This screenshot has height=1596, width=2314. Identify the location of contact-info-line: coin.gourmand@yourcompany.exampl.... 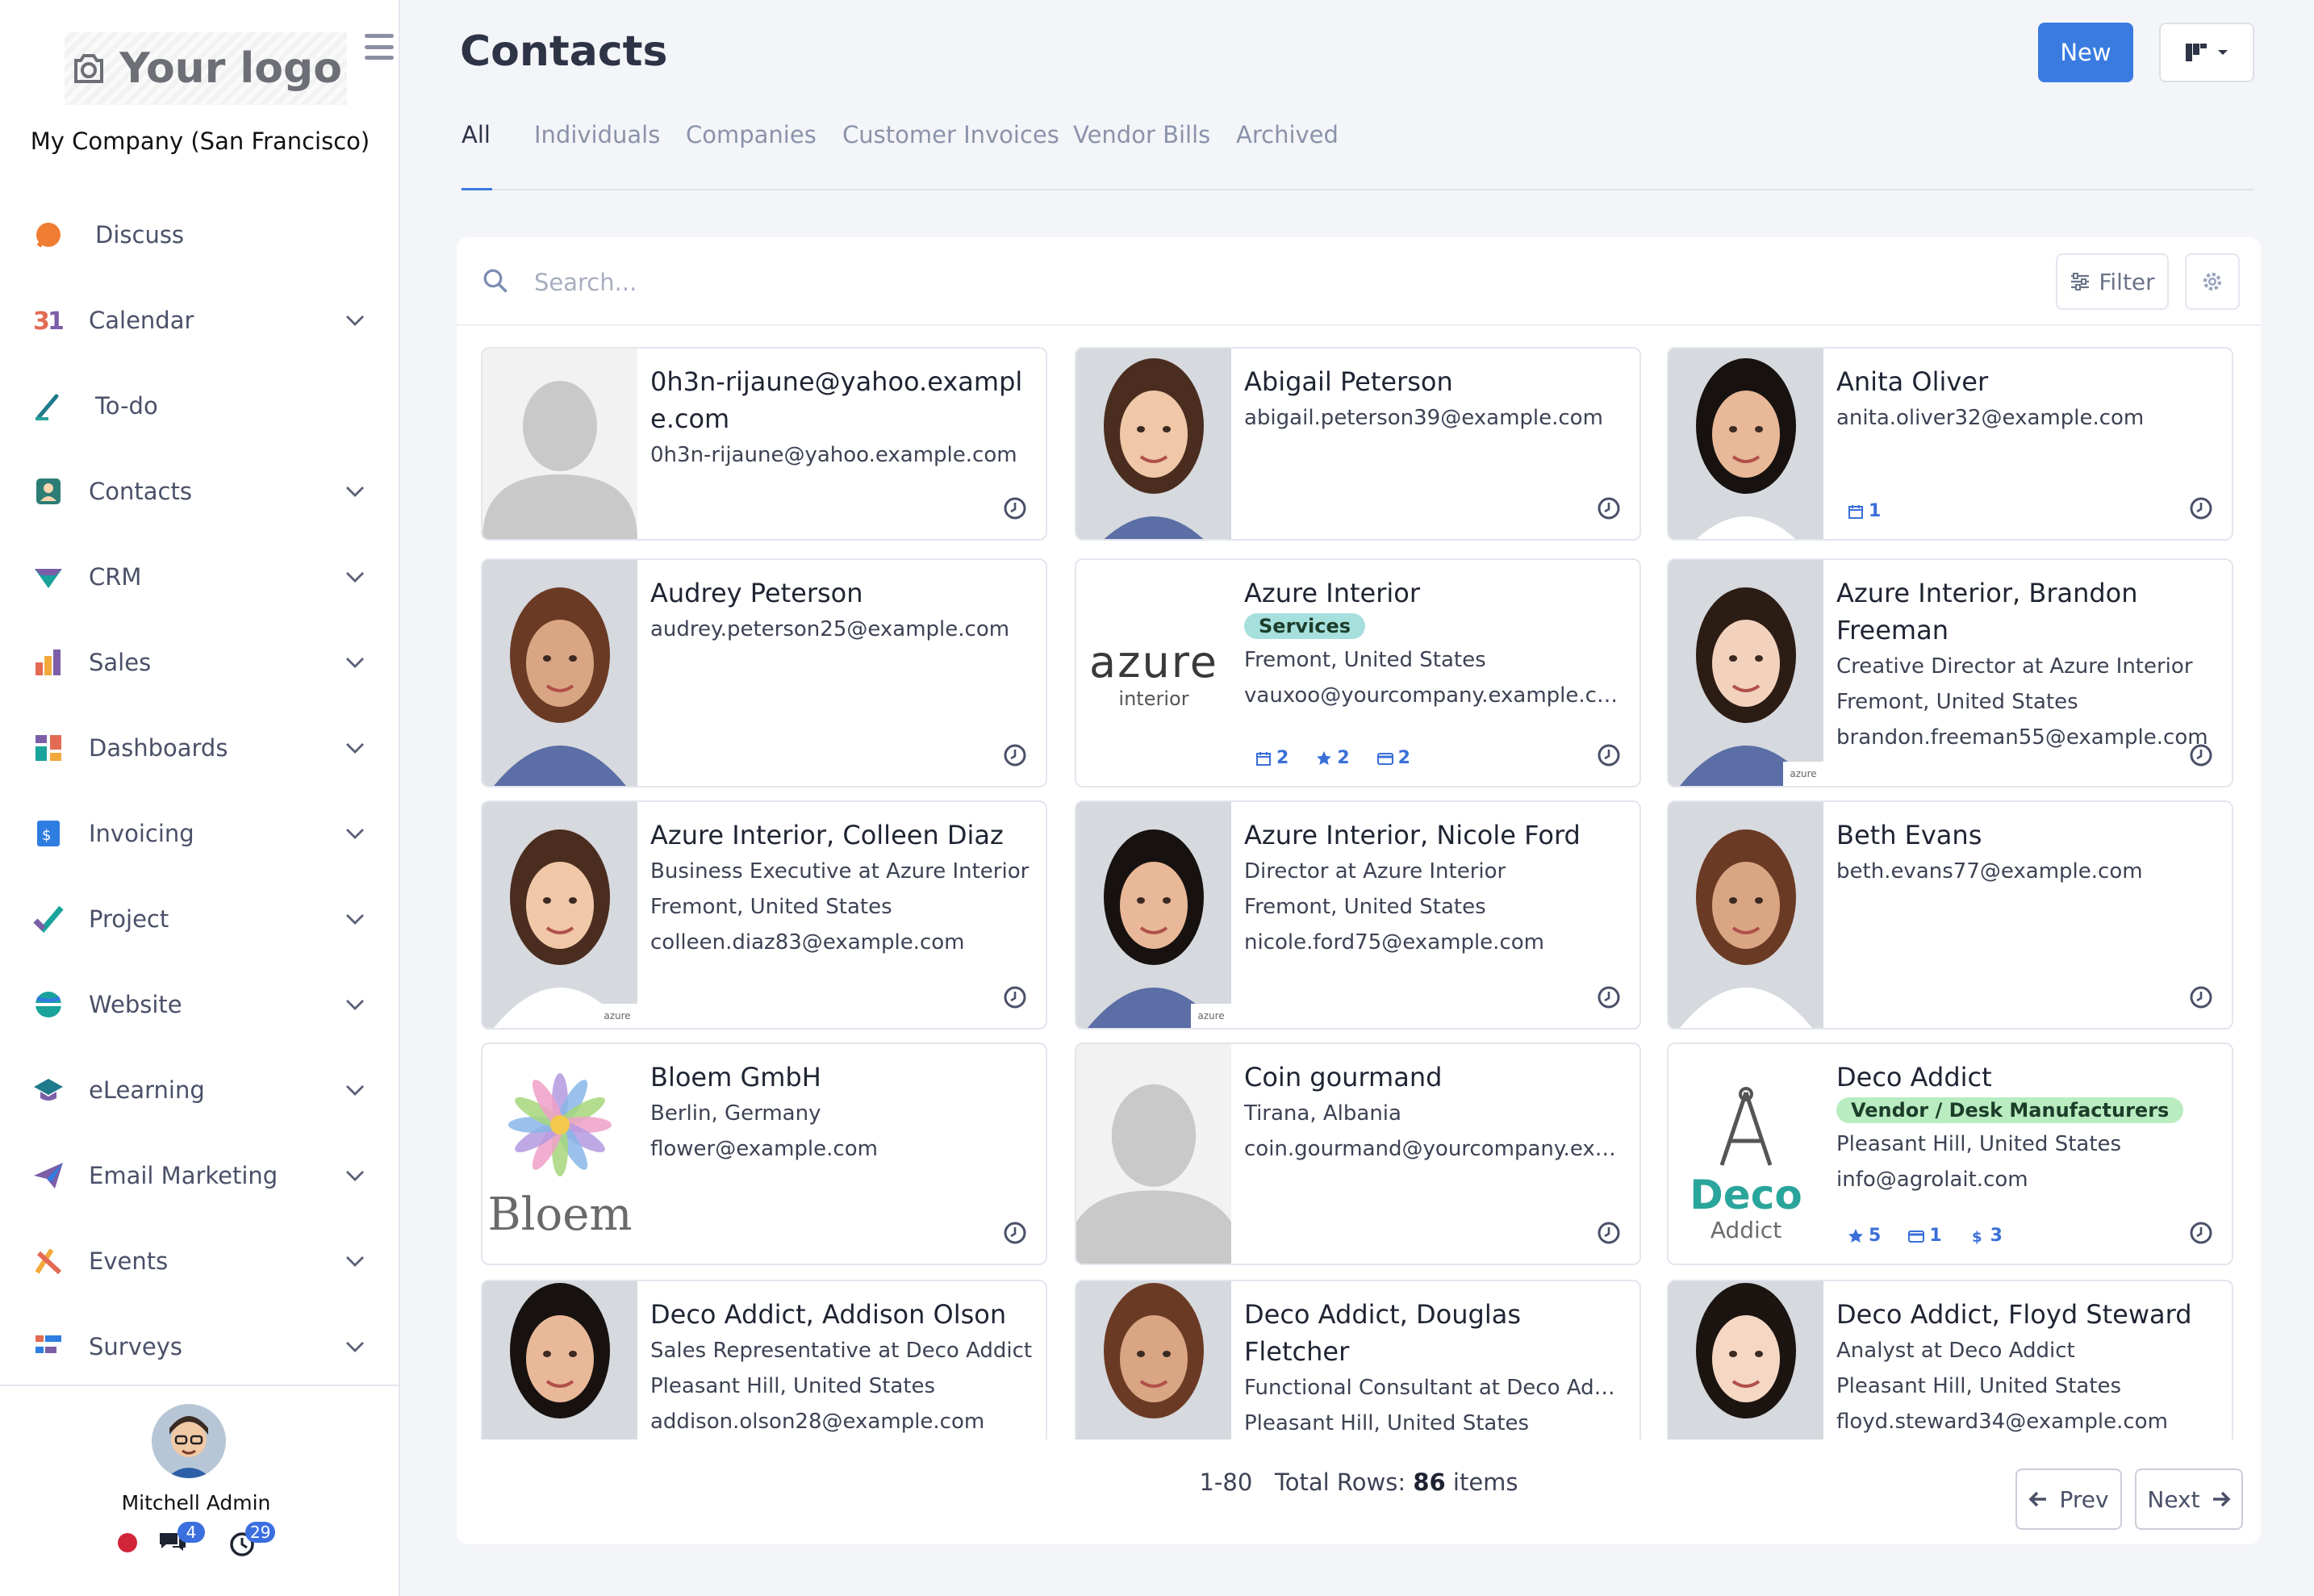
(1436, 1149).